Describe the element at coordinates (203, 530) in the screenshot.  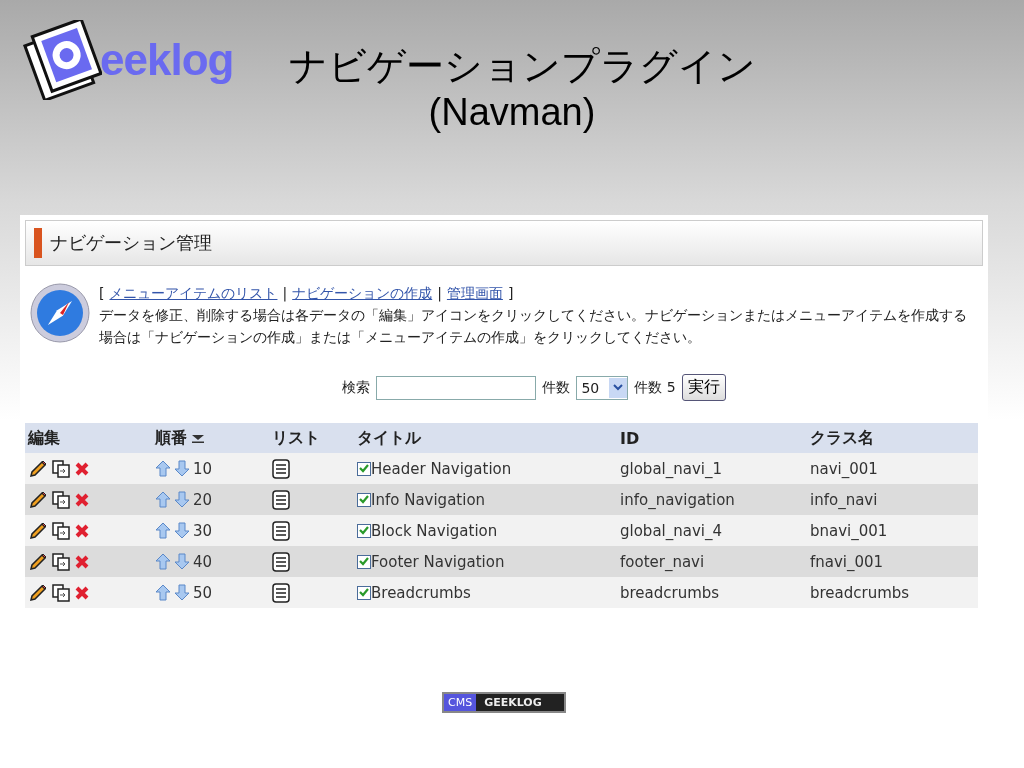
I see `order-number: 30` at that location.